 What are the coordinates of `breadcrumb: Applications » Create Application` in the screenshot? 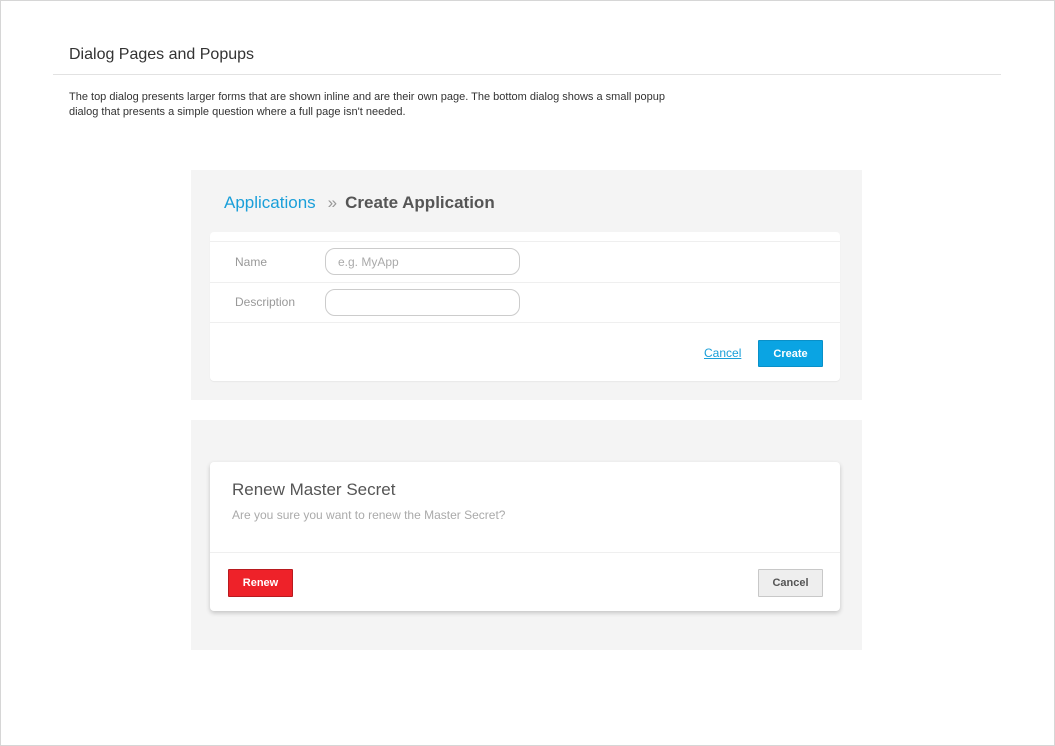 It's located at (359, 203).